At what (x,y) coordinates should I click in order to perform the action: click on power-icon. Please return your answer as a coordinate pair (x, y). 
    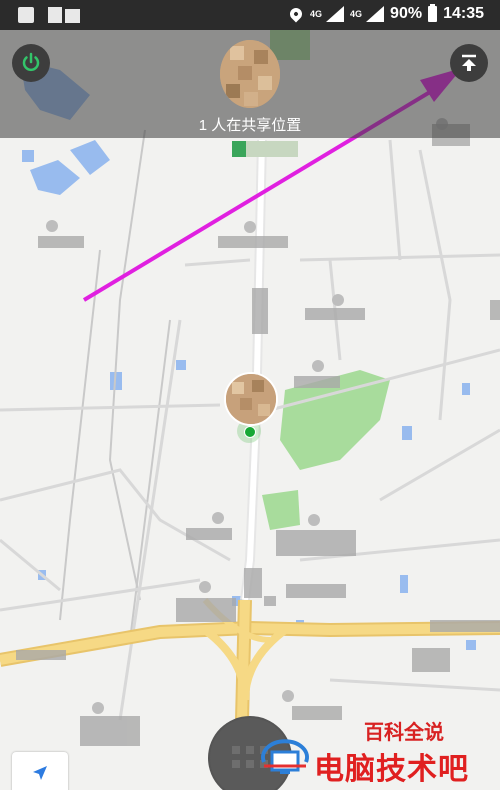
    Looking at the image, I should click on (31, 62).